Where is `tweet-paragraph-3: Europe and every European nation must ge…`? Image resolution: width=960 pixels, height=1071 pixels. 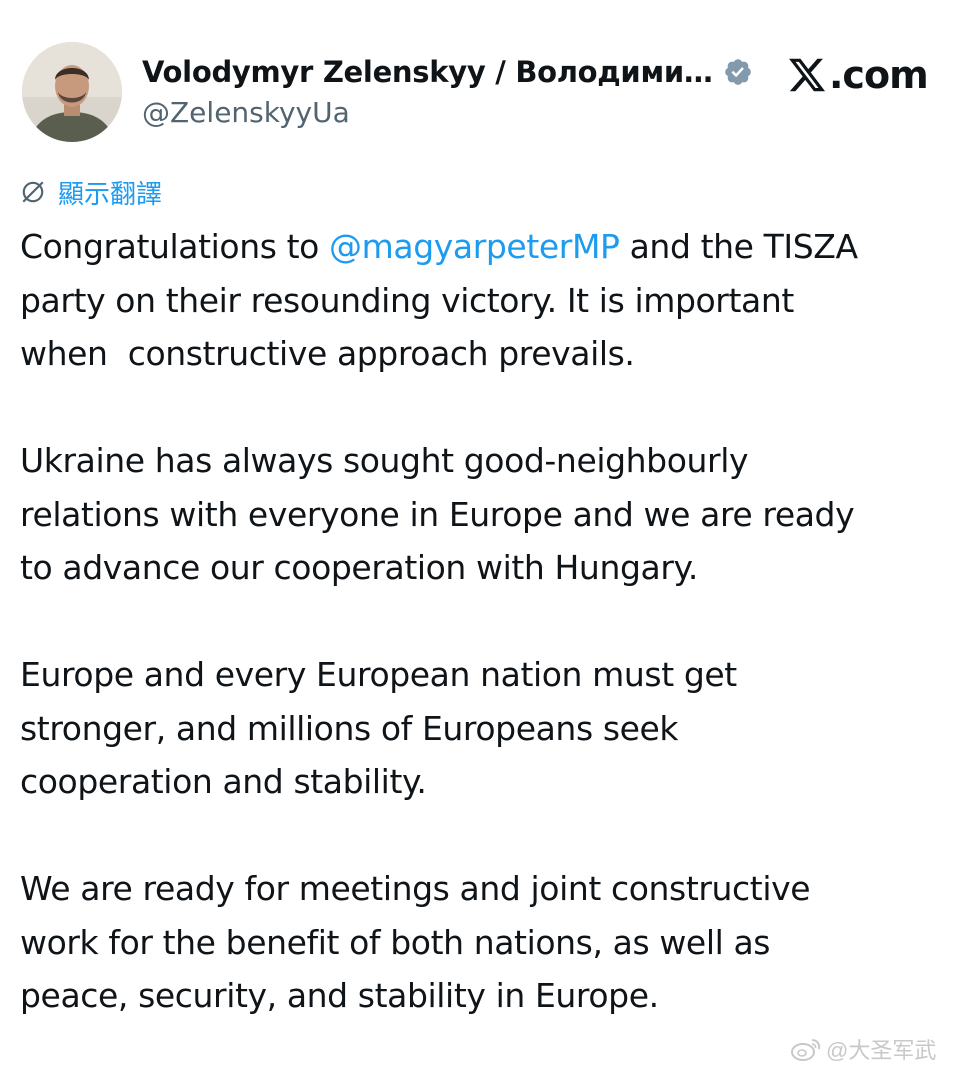 tweet-paragraph-3: Europe and every European nation must ge… is located at coordinates (378, 728).